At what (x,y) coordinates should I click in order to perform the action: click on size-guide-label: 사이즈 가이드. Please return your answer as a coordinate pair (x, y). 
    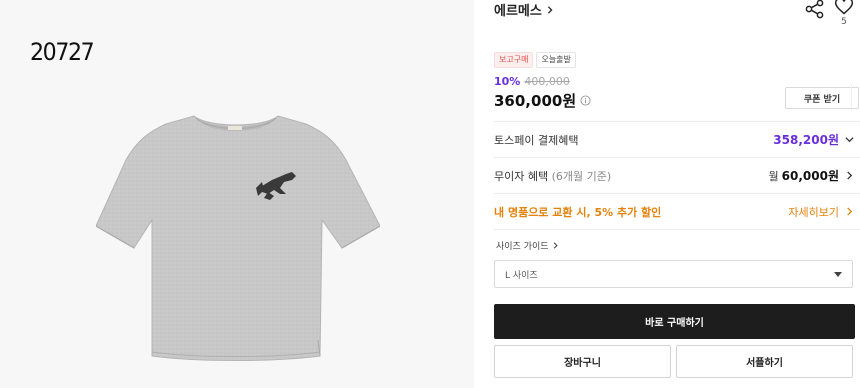
    Looking at the image, I should click on (522, 247).